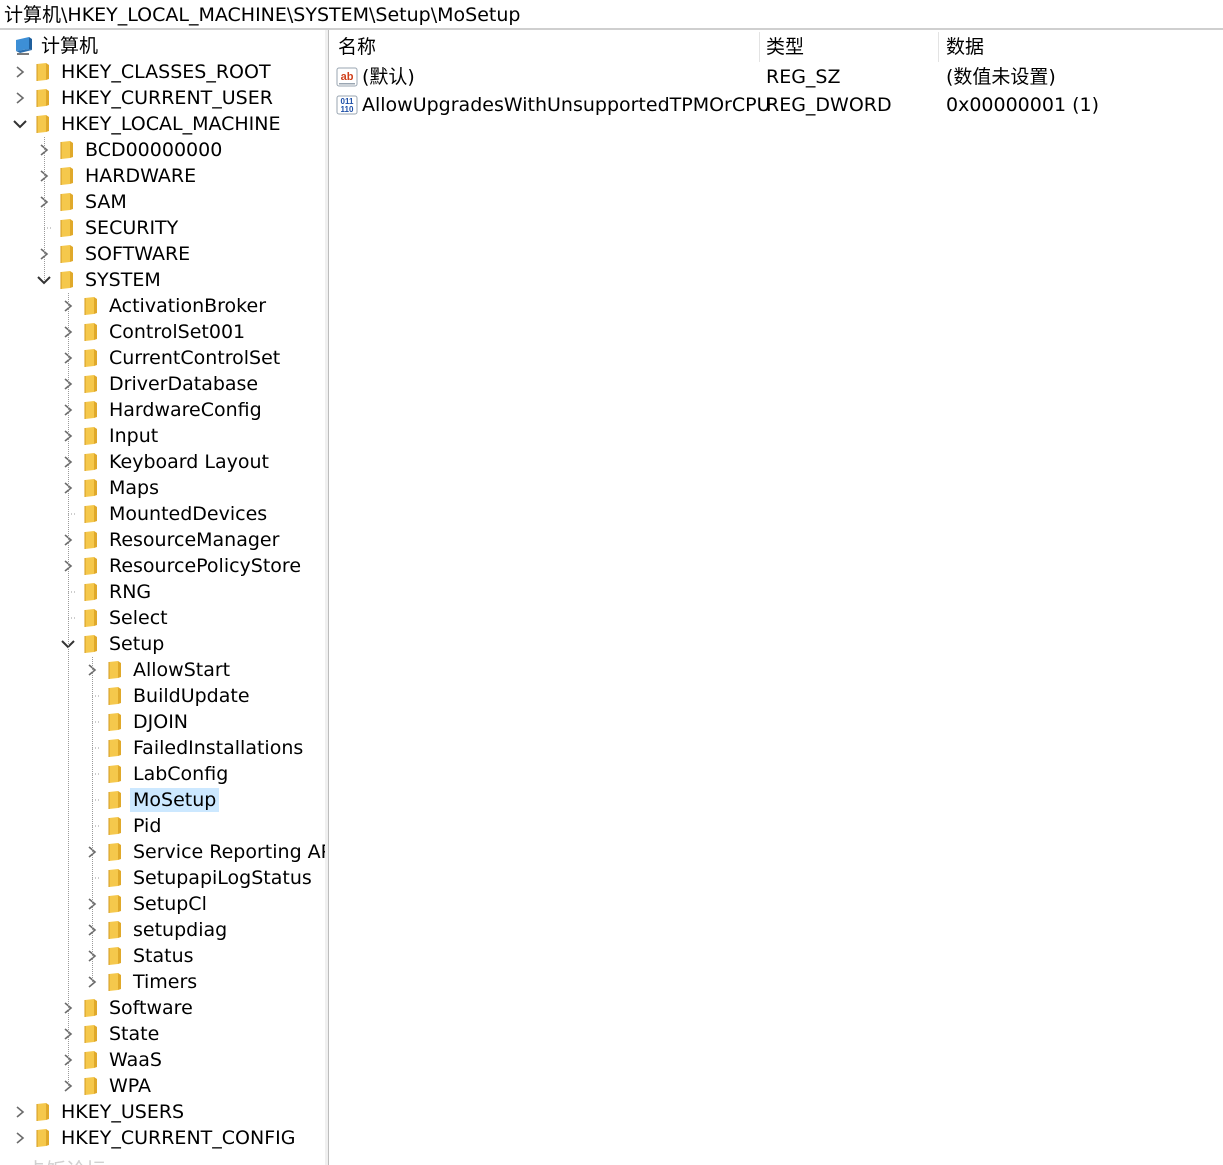 The width and height of the screenshot is (1223, 1165). What do you see at coordinates (965, 47) in the screenshot?
I see `column-header-data: 数据` at bounding box center [965, 47].